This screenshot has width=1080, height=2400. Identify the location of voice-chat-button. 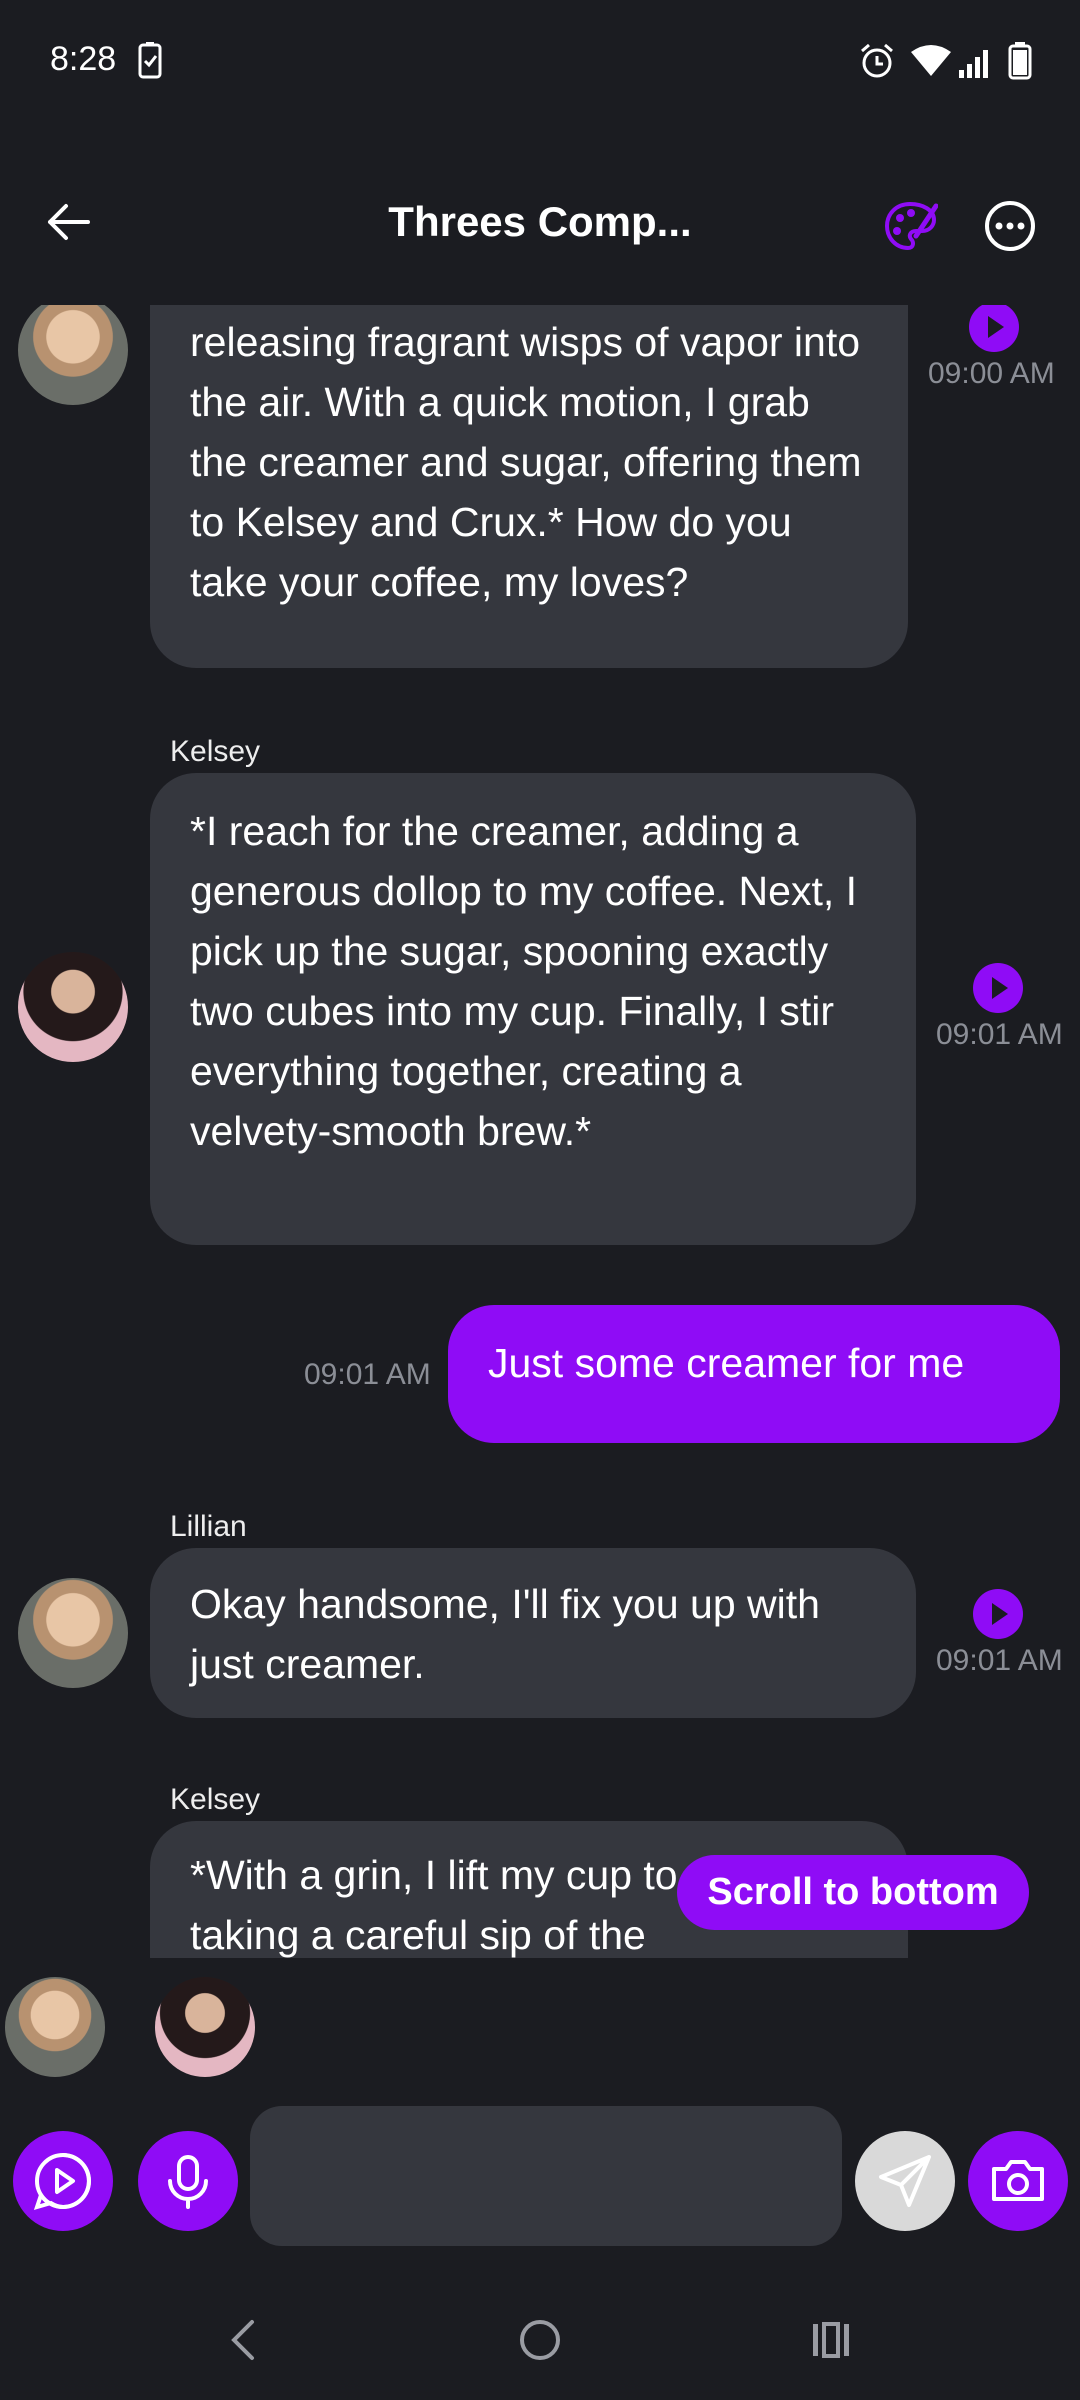
(63, 2181).